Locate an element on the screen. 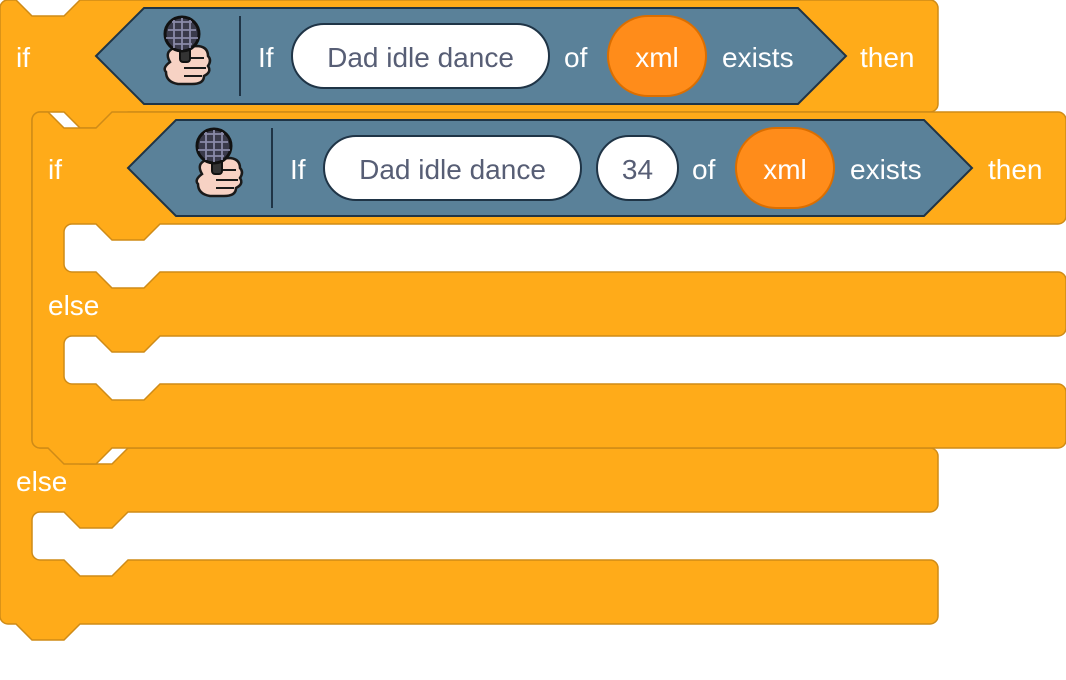 The width and height of the screenshot is (1066, 680). inner-then-label: then is located at coordinates (1015, 169).